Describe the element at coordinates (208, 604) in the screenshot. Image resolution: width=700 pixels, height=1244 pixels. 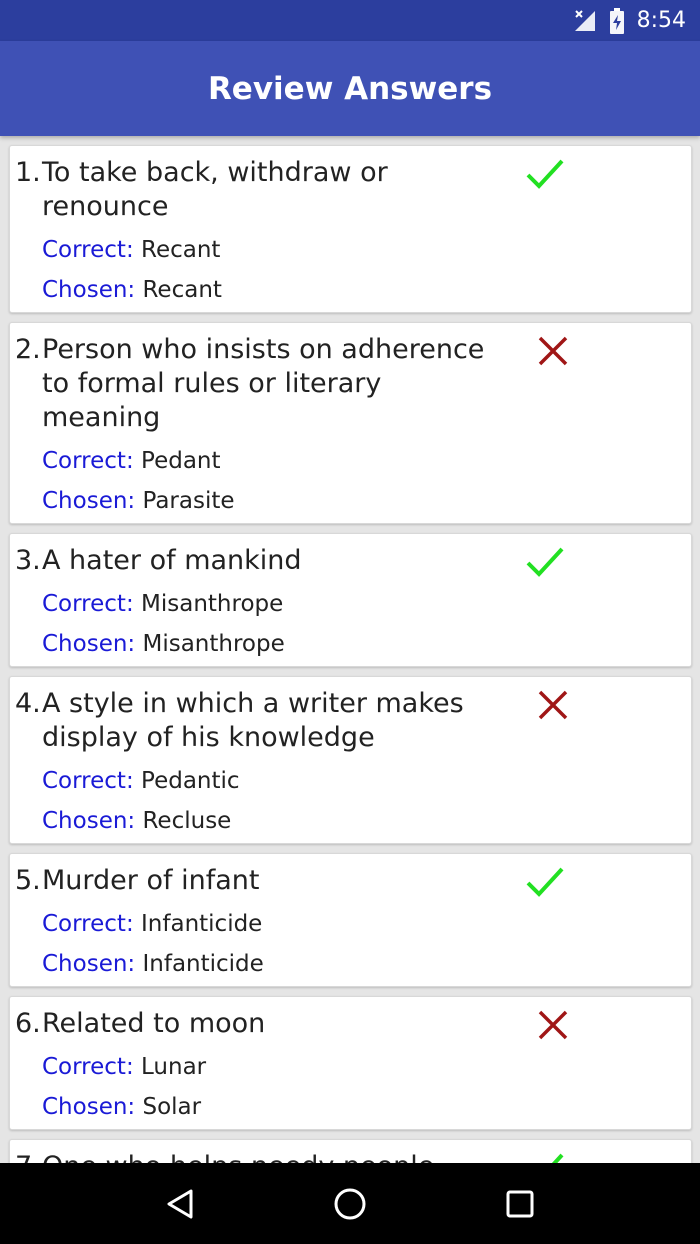
I see `correct-value: Misanthrope` at that location.